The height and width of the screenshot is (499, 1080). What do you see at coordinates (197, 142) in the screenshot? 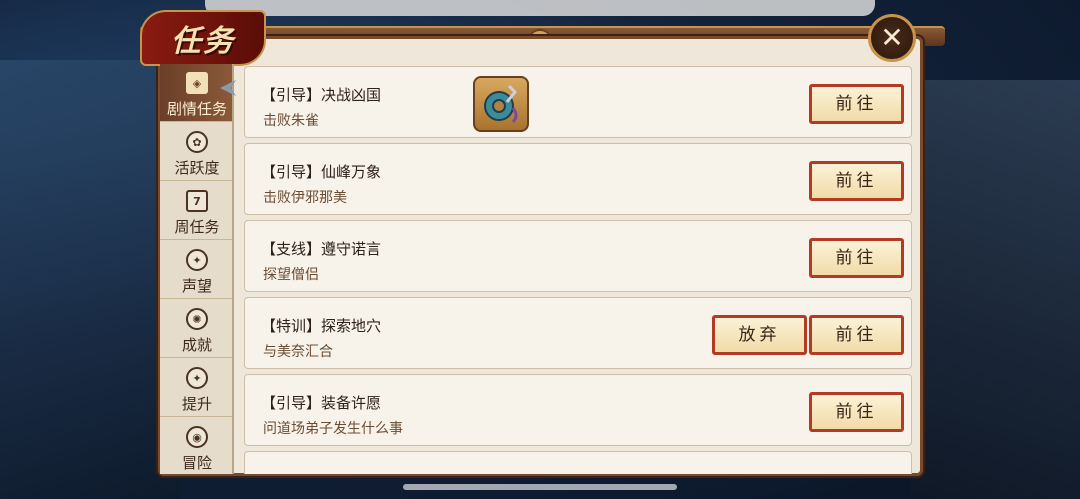
I see `clover-icon: ✿` at bounding box center [197, 142].